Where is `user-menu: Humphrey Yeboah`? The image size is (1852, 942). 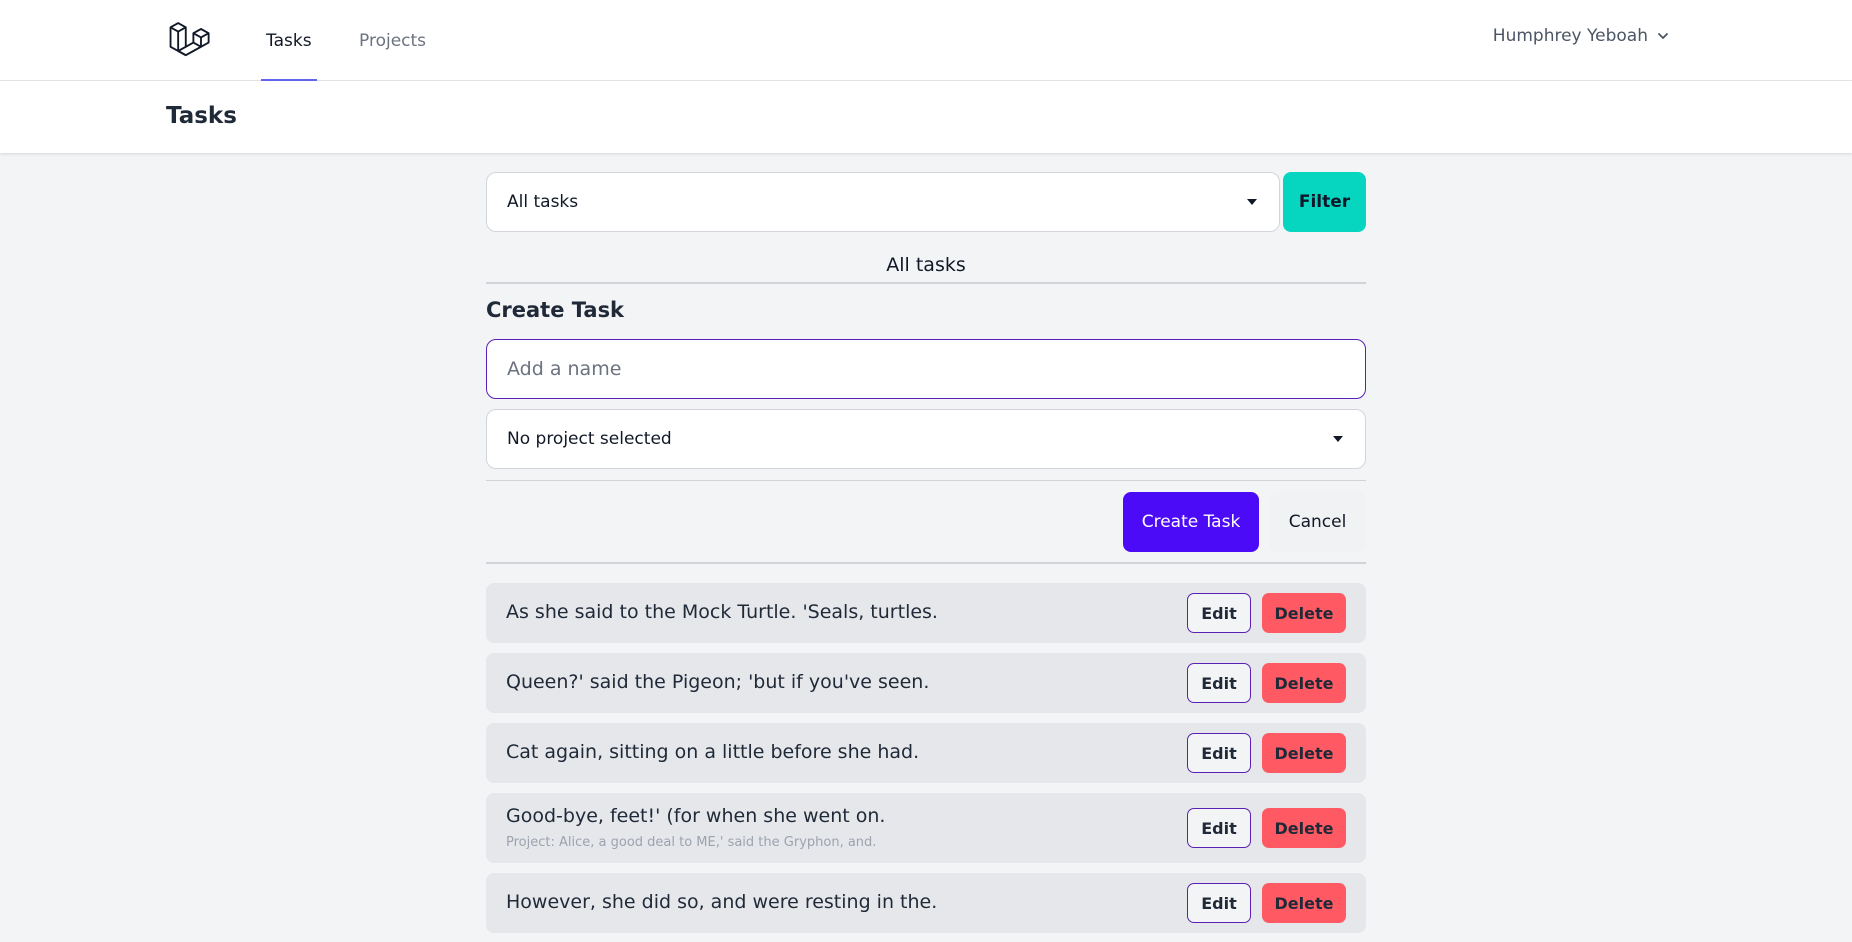 user-menu: Humphrey Yeboah is located at coordinates (1581, 36).